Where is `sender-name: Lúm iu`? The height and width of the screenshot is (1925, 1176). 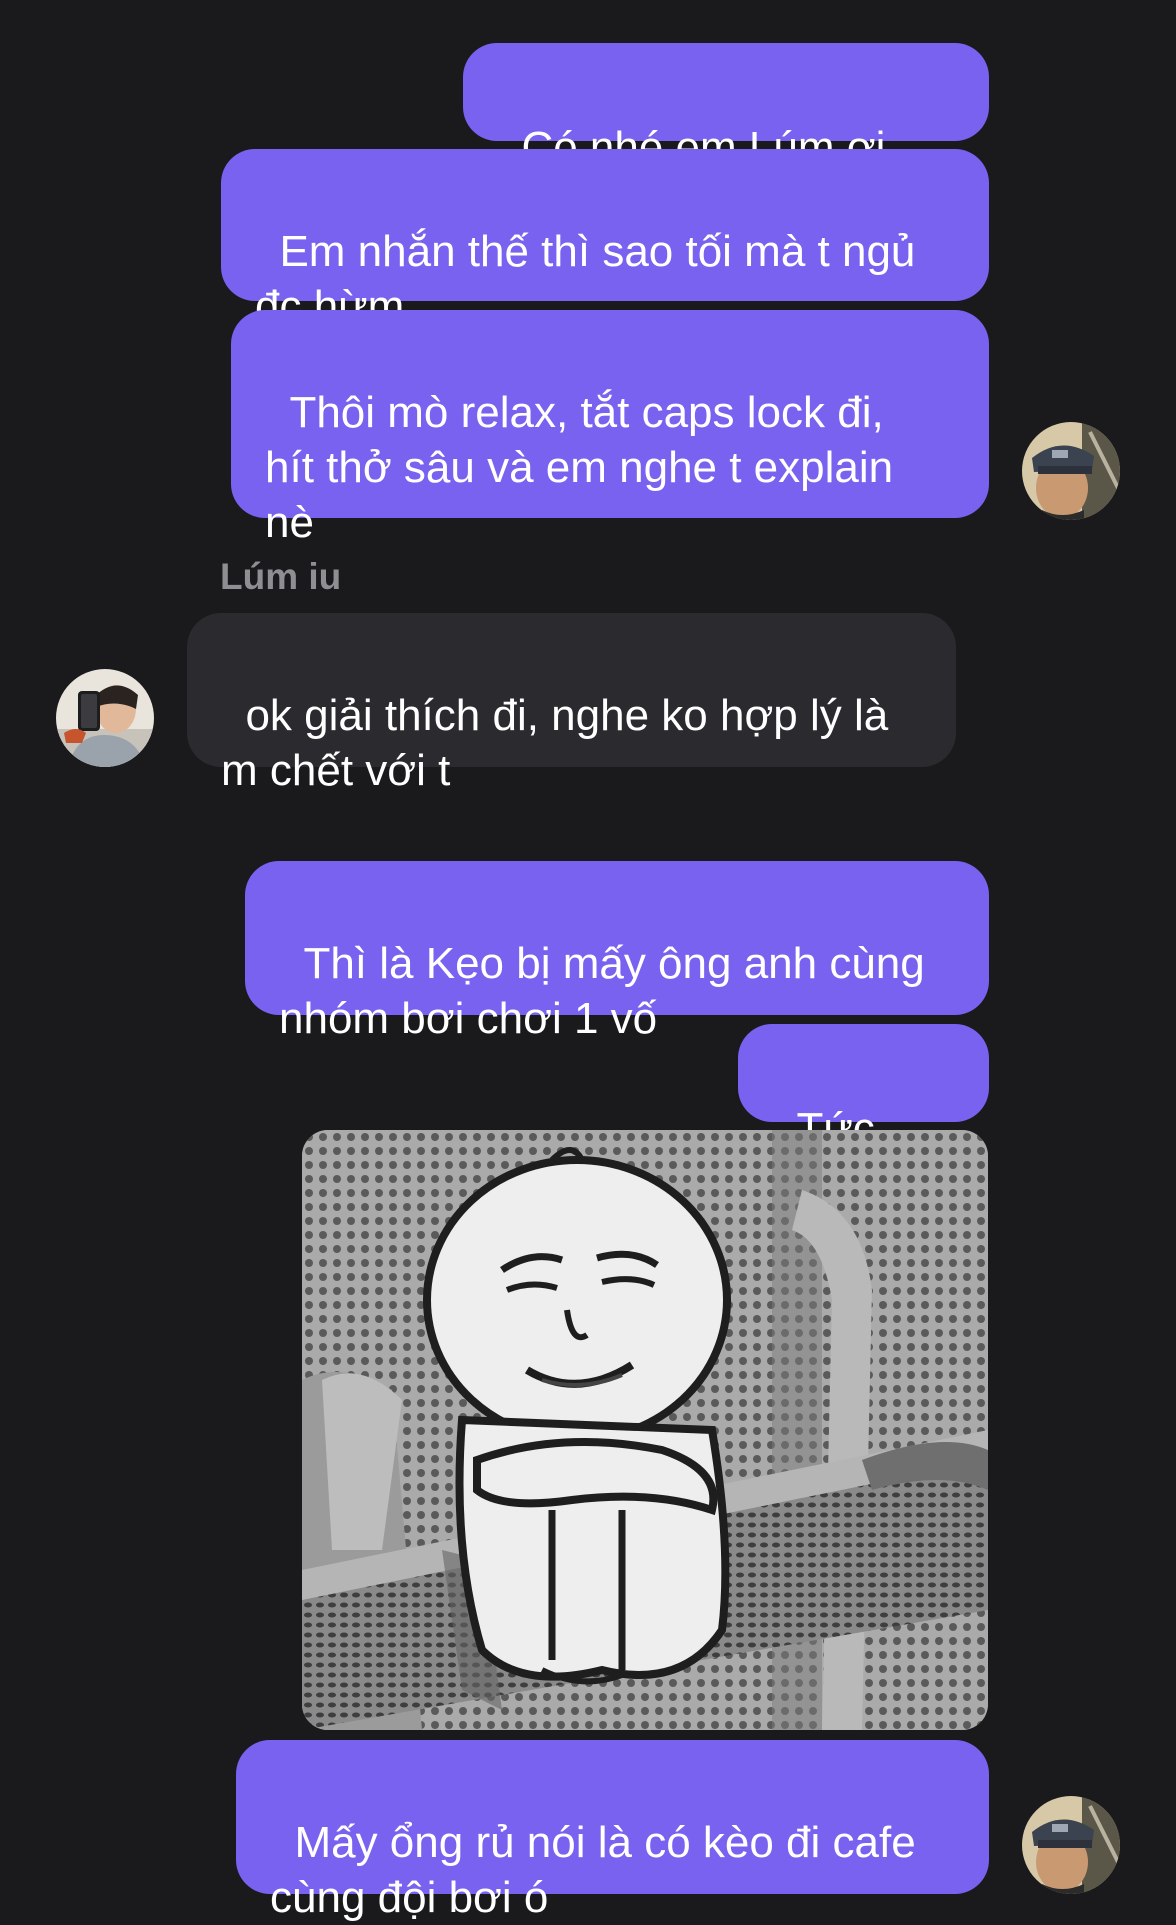
sender-name: Lúm iu is located at coordinates (281, 576).